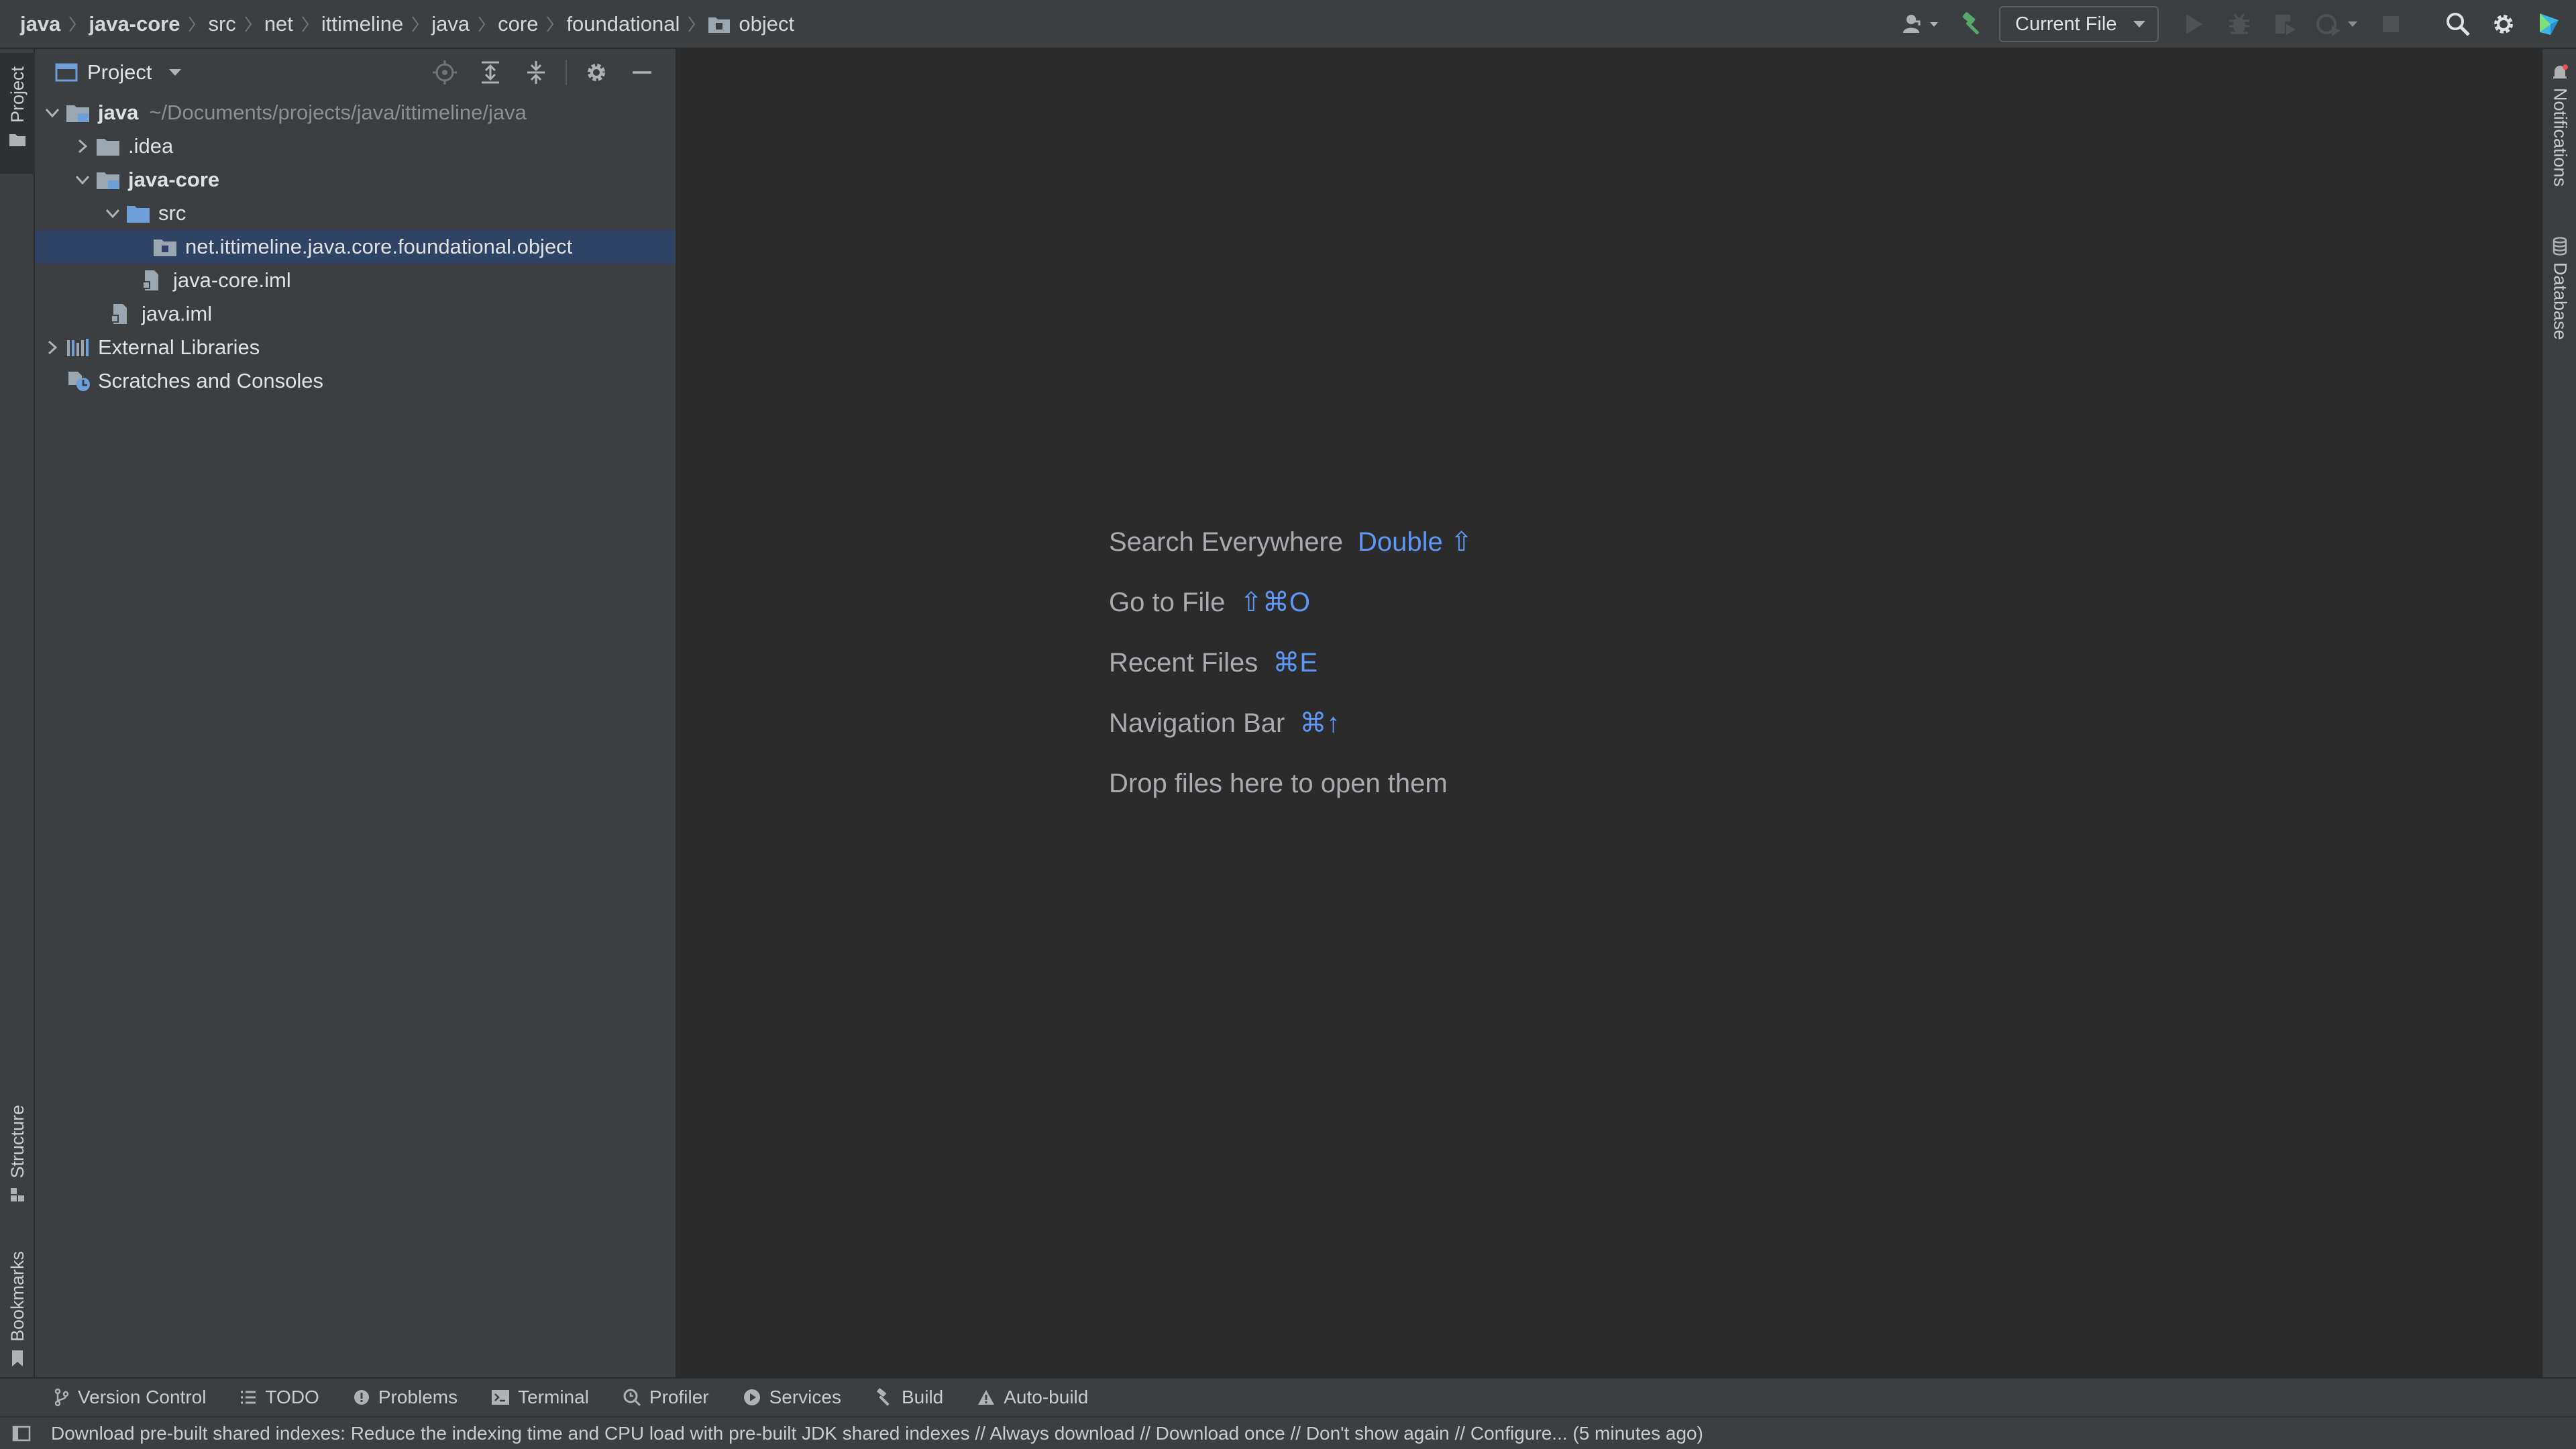 The image size is (2576, 1449). I want to click on warning-icon, so click(986, 1397).